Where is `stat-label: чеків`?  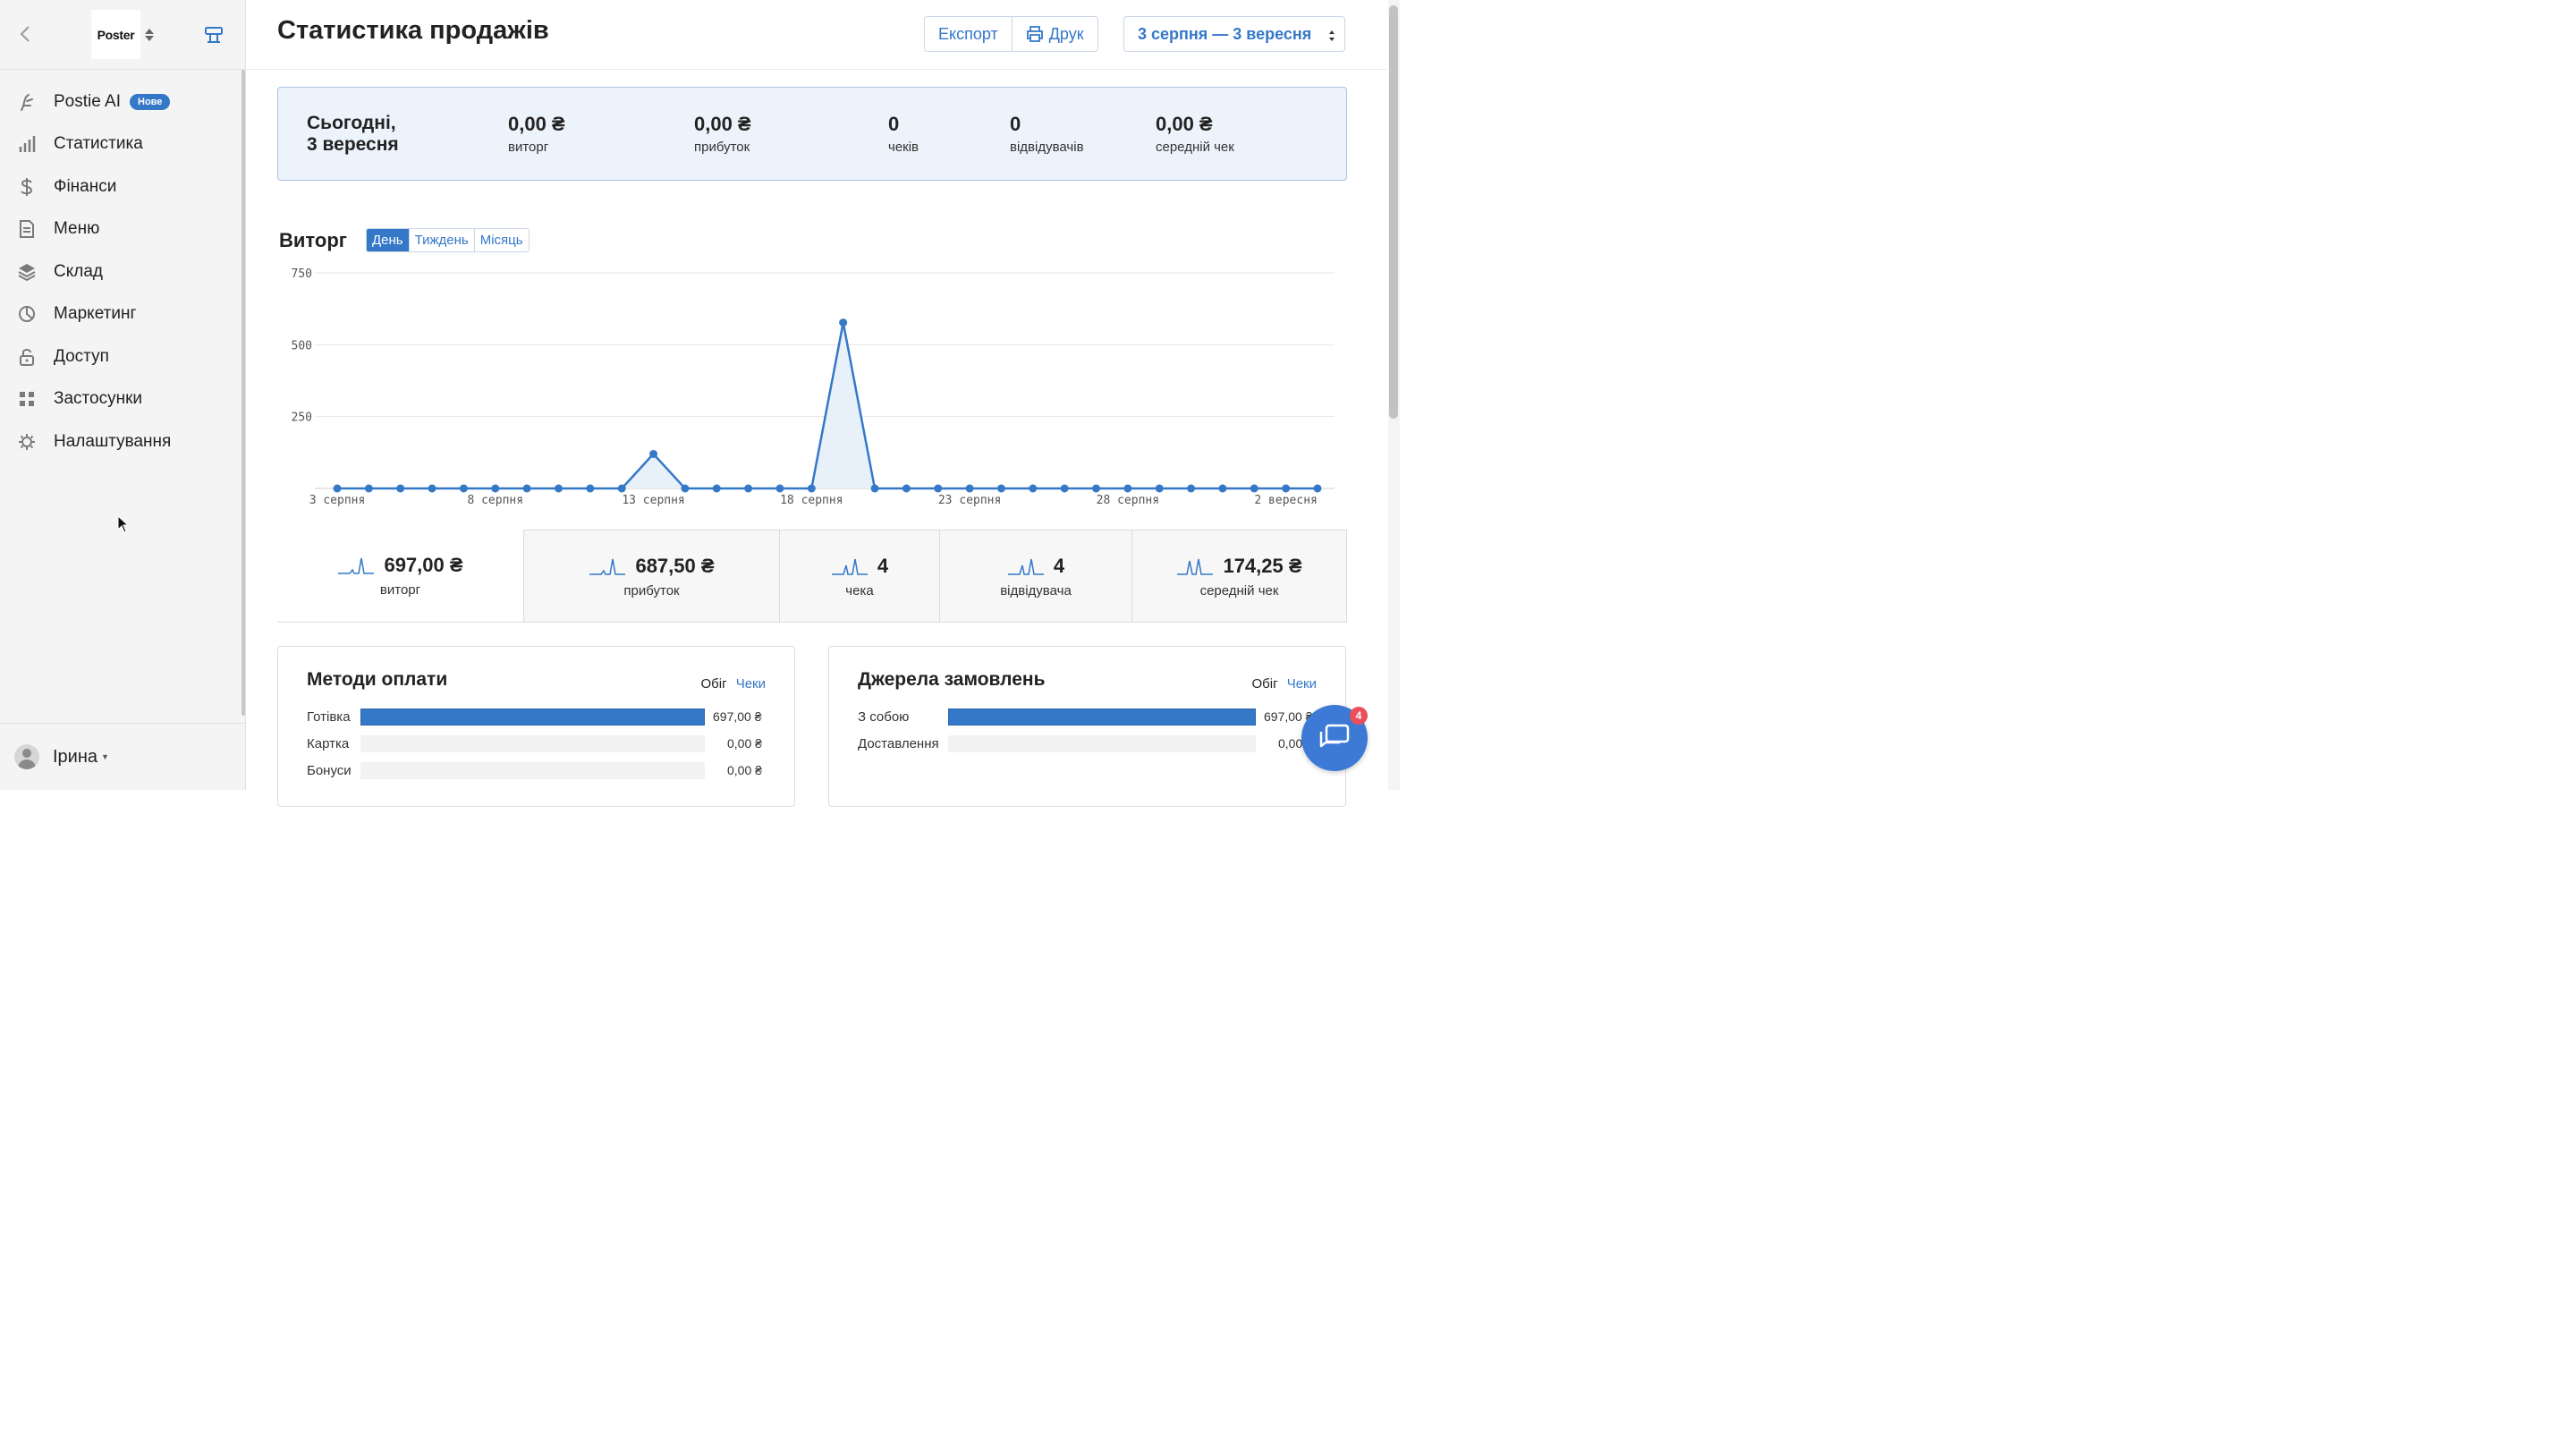 stat-label: чеків is located at coordinates (903, 148).